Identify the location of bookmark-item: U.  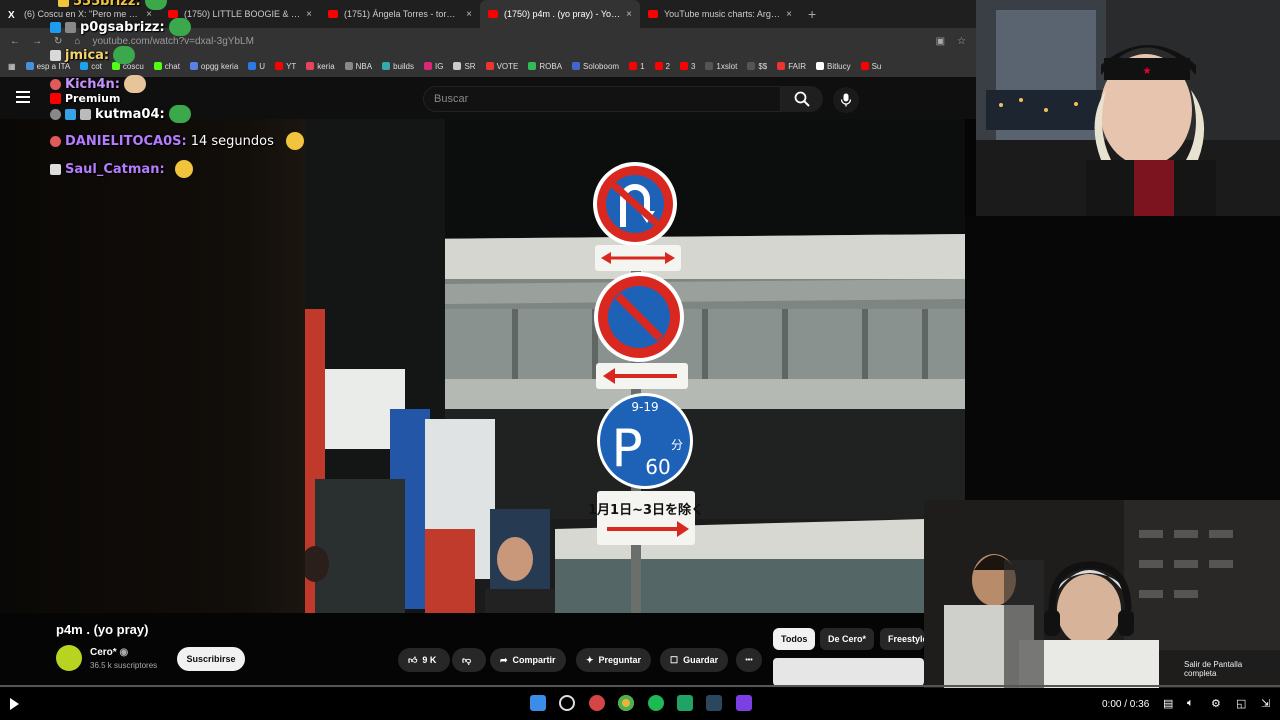
(256, 66).